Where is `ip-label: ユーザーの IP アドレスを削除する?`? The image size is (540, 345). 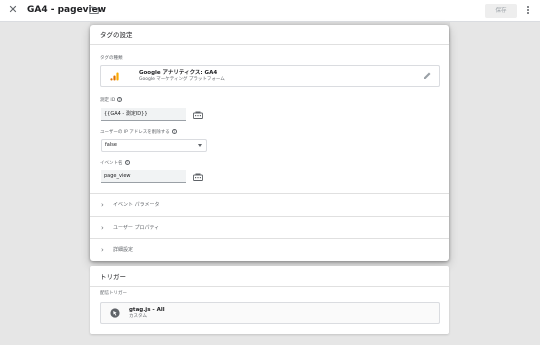
ip-label: ユーザーの IP アドレスを削除する? is located at coordinates (138, 132).